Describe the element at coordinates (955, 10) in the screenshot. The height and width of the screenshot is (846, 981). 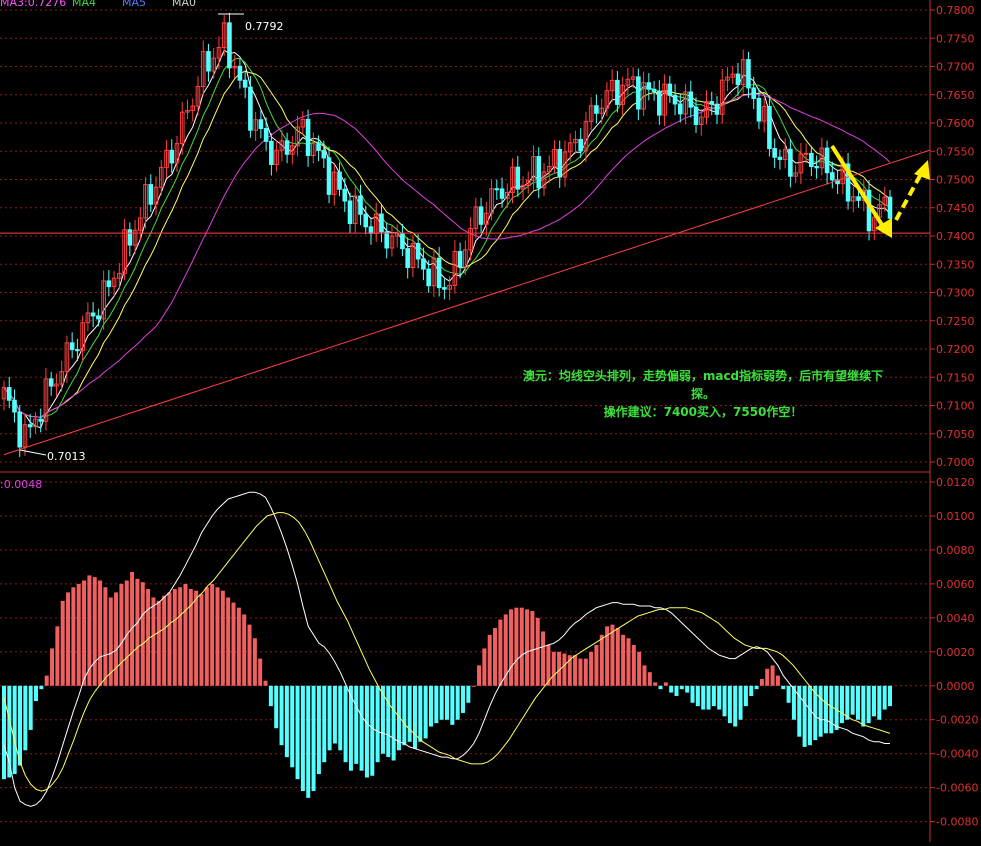
I see `price-tick-label: 0.7800` at that location.